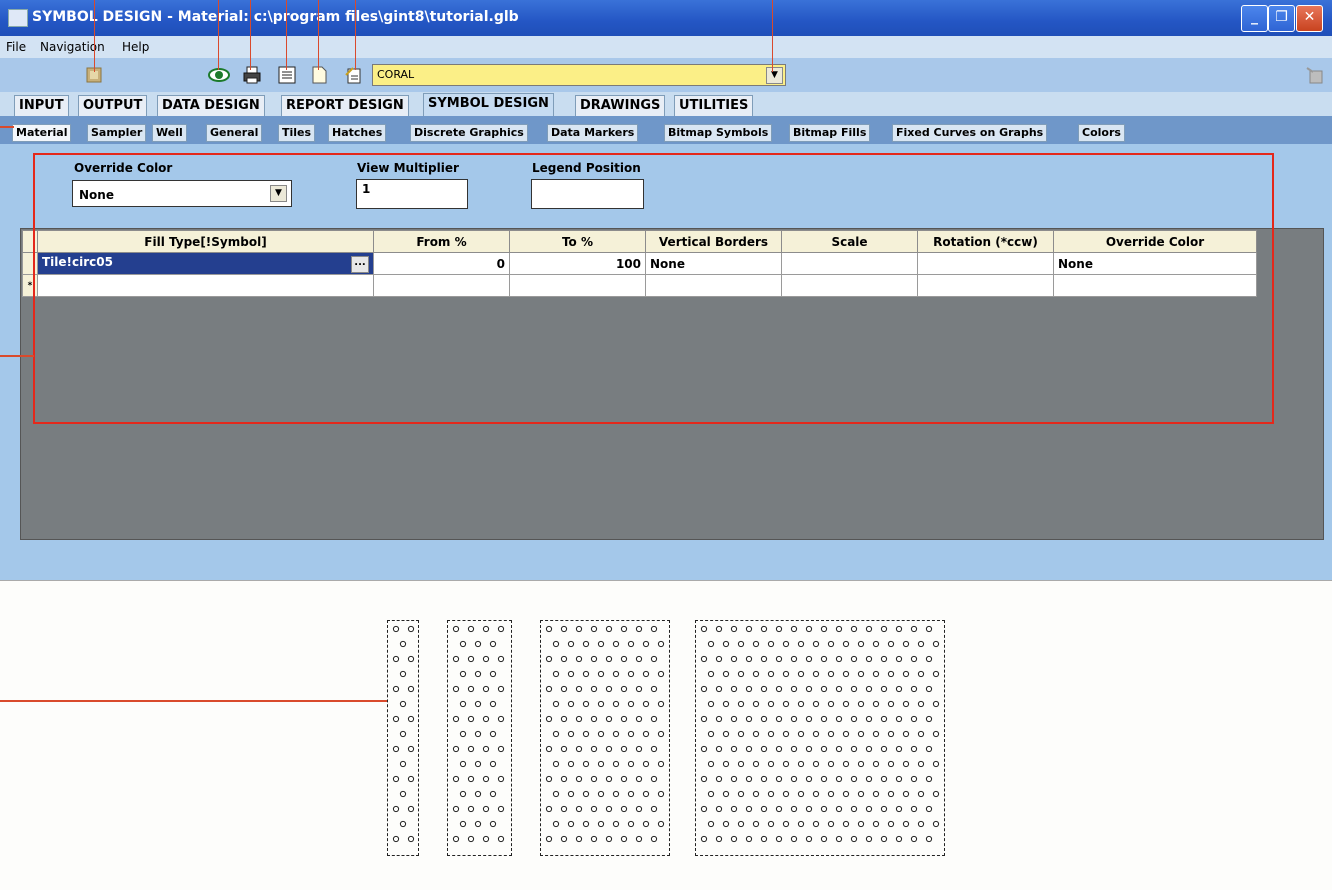 The height and width of the screenshot is (890, 1332). What do you see at coordinates (488, 104) in the screenshot?
I see `tab-symbol-design: SYMBOL DESIGN` at bounding box center [488, 104].